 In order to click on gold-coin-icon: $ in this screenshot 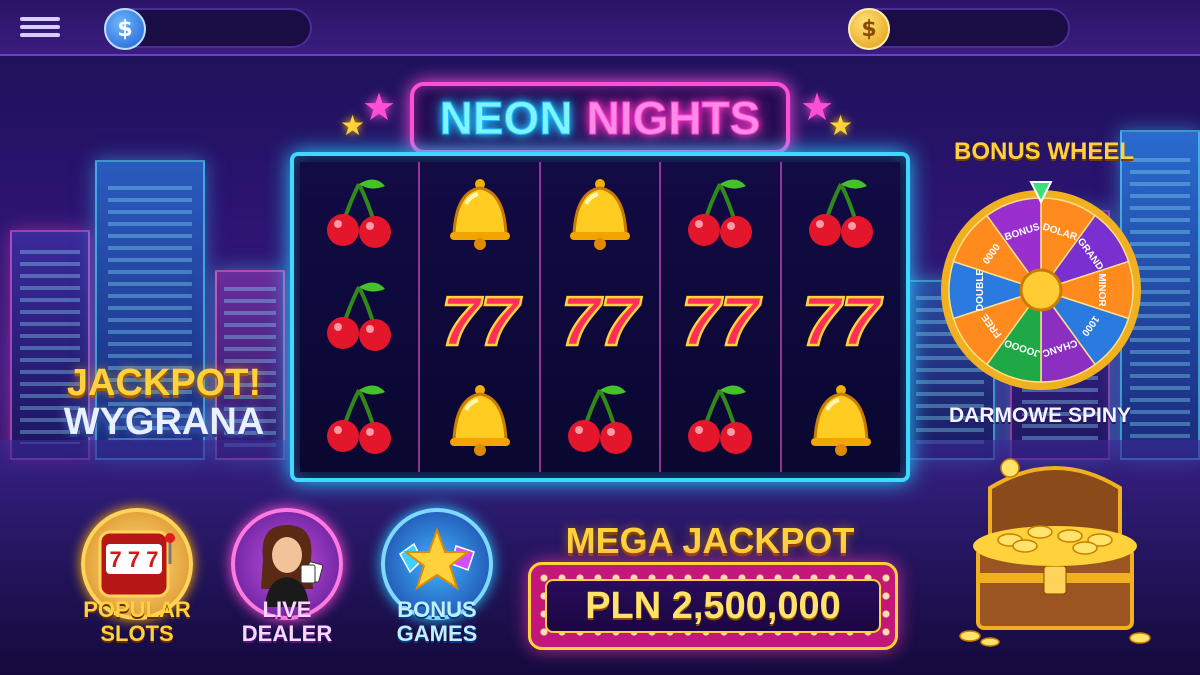, I will do `click(869, 29)`.